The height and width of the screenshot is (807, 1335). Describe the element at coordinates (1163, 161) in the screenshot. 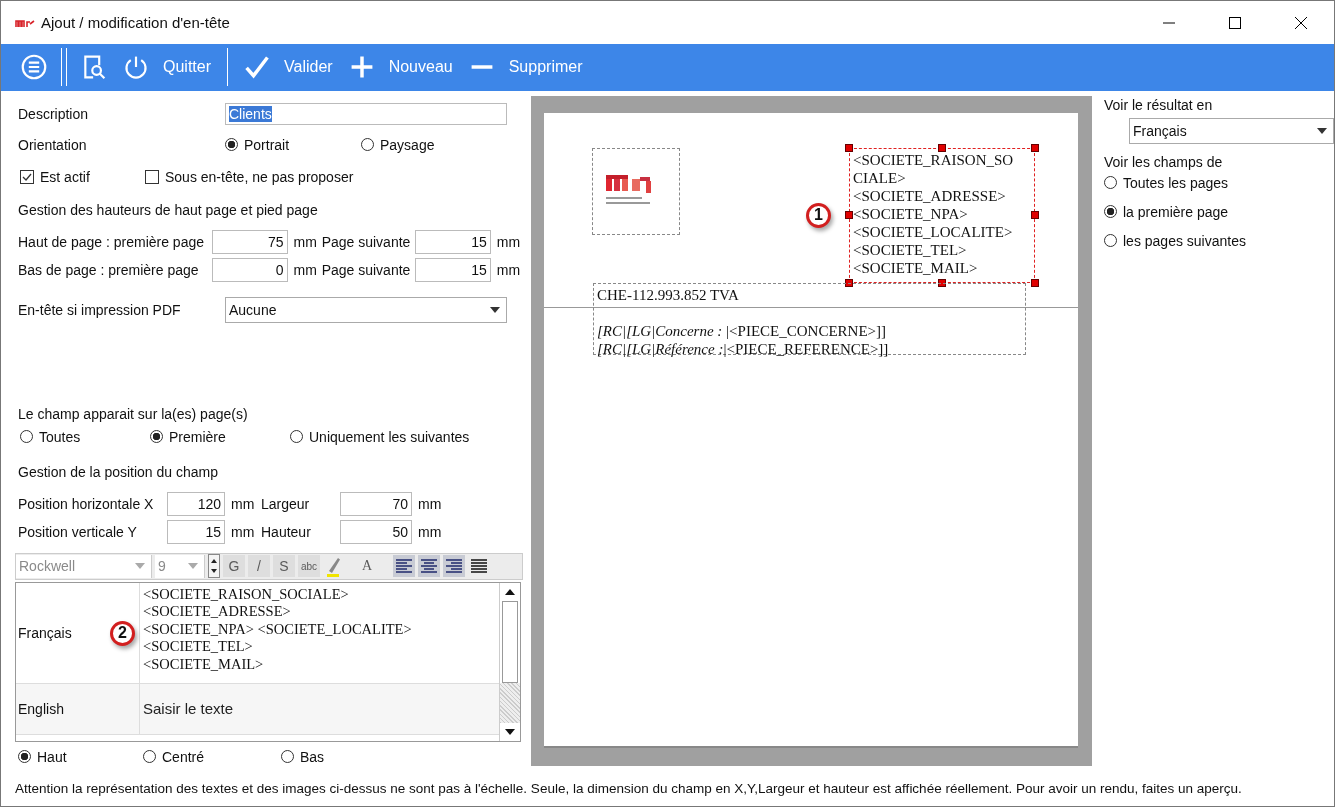

I see `field-label: Voir les champs de` at that location.